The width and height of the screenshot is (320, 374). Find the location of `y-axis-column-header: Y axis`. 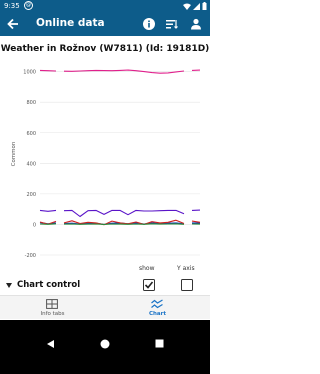

y-axis-column-header: Y axis is located at coordinates (186, 268).